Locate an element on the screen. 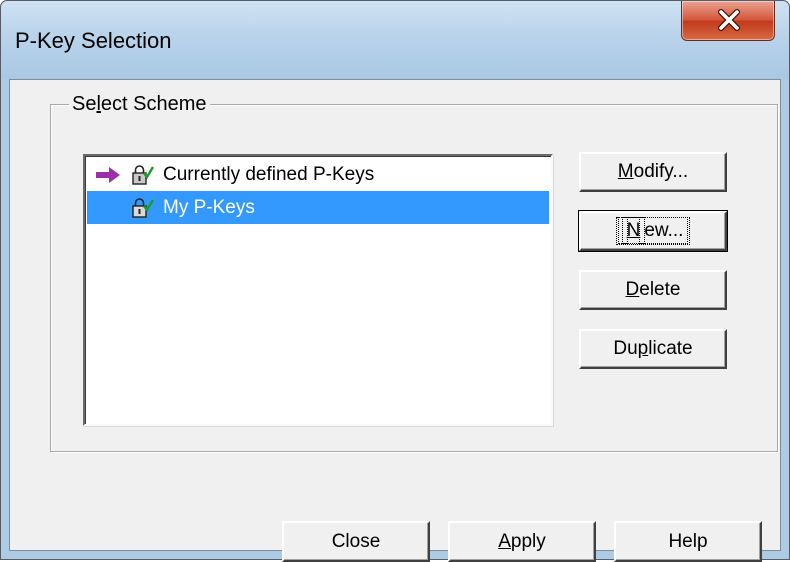 This screenshot has width=790, height=562. delete-button-label: Delete is located at coordinates (653, 290).